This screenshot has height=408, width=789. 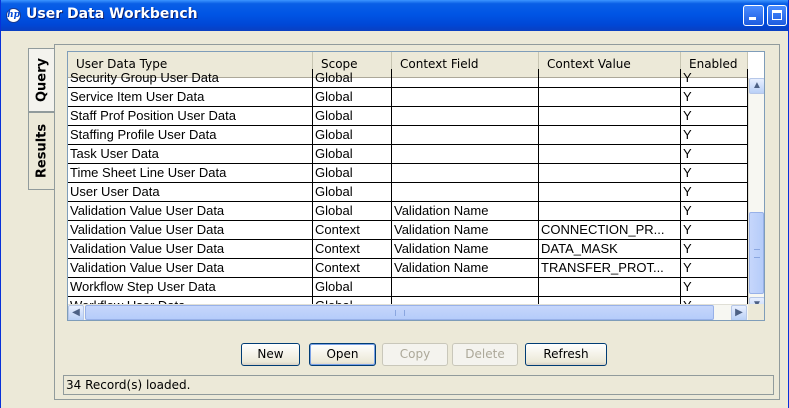 I want to click on user-data-type-cell: Time Sheet Line User Data, so click(x=190, y=173).